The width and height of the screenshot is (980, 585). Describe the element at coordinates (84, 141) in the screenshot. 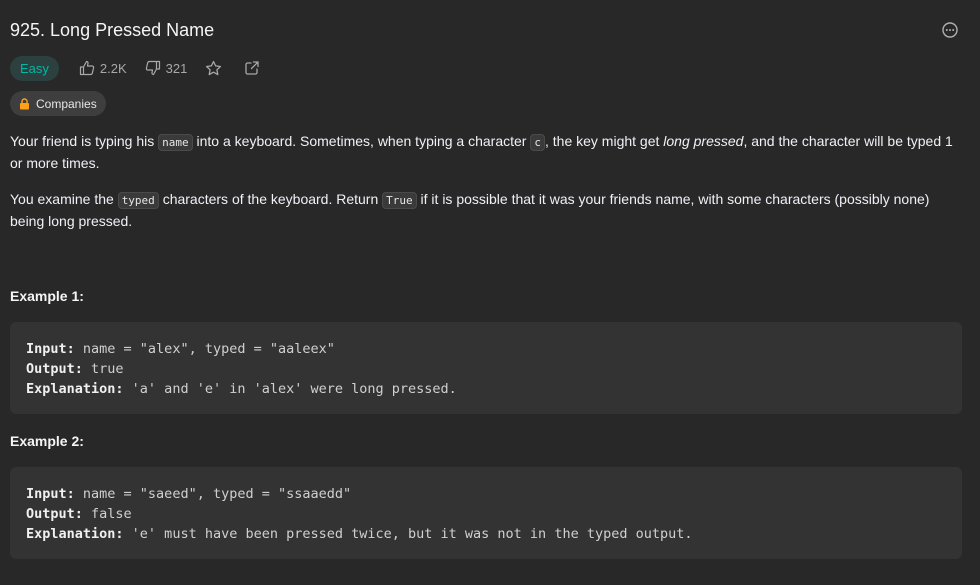

I see `text-segment: Your friend is typing his` at that location.